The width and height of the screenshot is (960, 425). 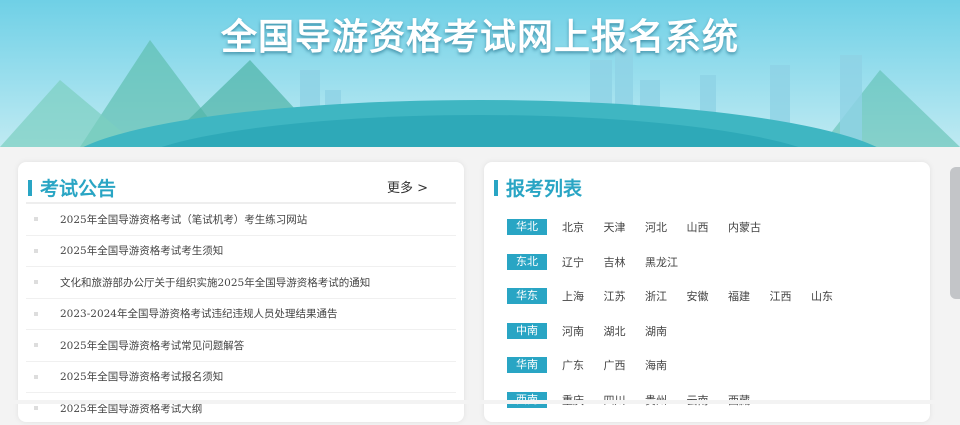 I want to click on notice-item: 2025年全国导游资格考试常见问题解答, so click(x=241, y=346).